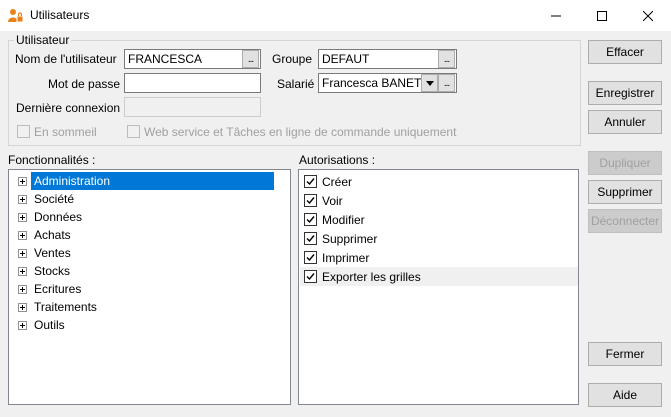 This screenshot has width=671, height=417. I want to click on tree-item-label: Outils, so click(49, 325).